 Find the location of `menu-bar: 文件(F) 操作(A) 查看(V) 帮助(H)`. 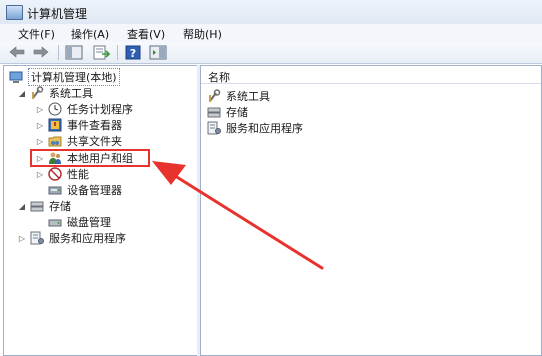

menu-bar: 文件(F) 操作(A) 查看(V) 帮助(H) is located at coordinates (271, 33).